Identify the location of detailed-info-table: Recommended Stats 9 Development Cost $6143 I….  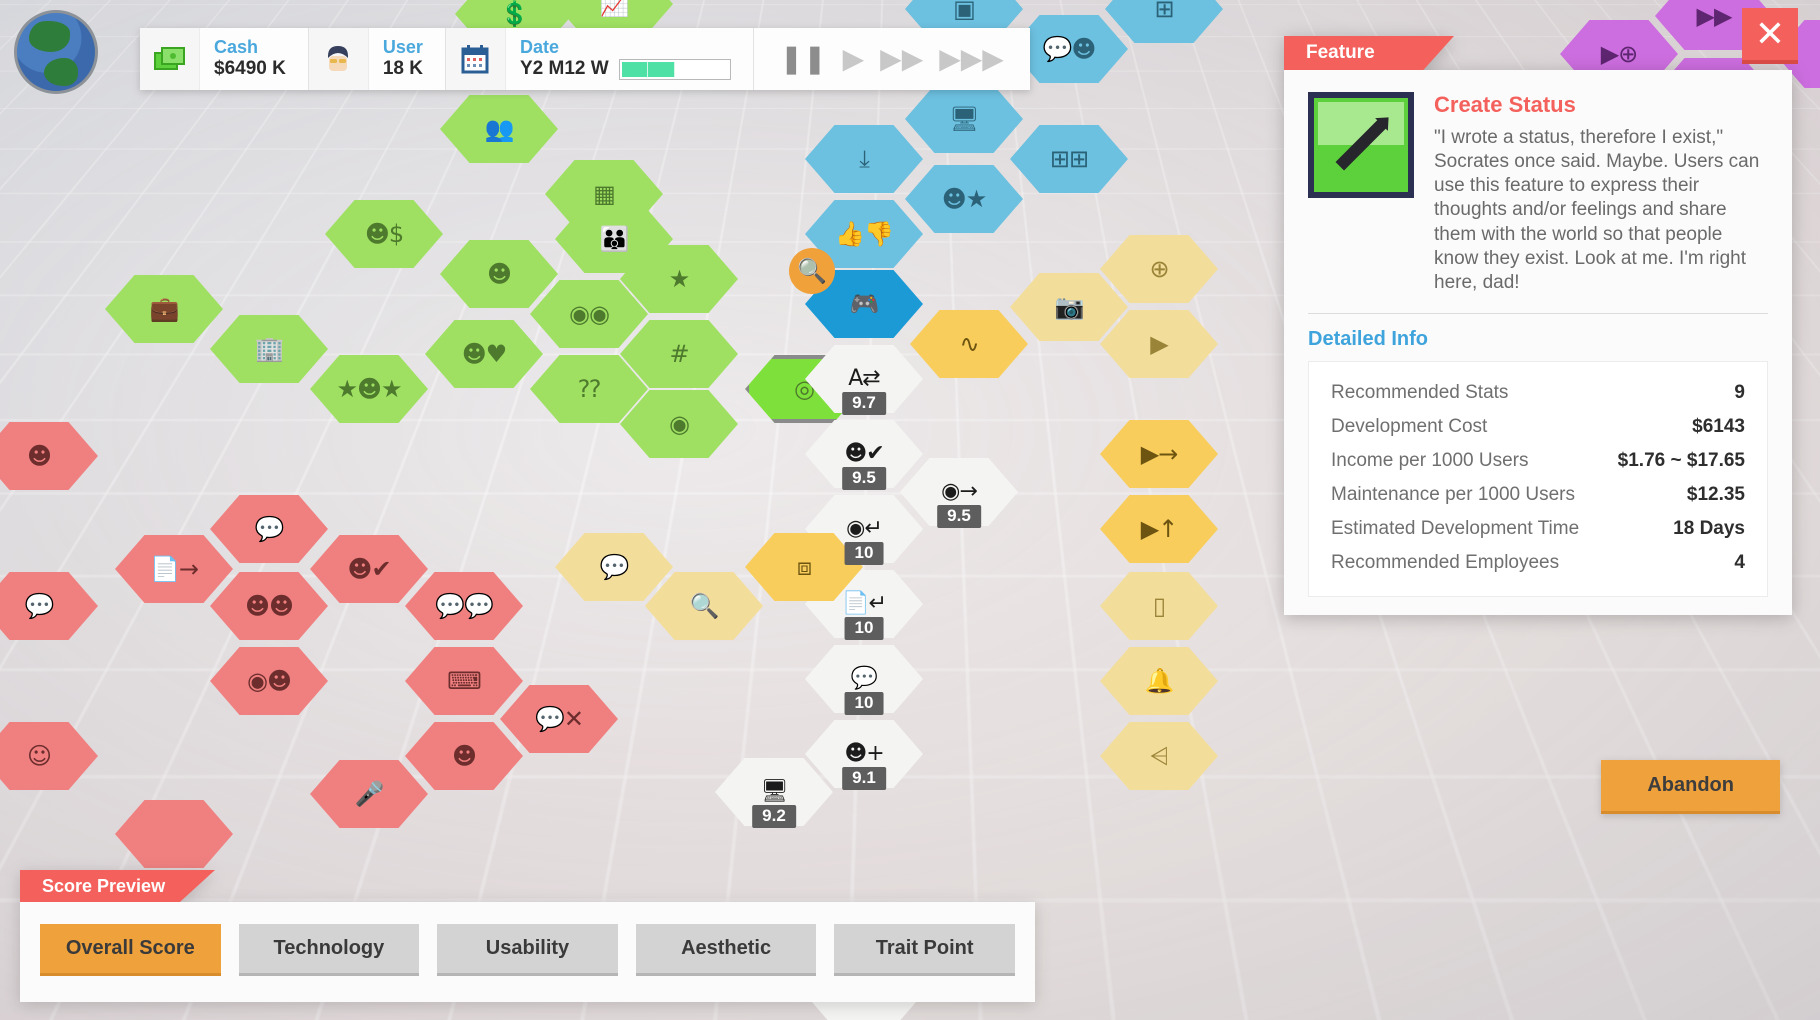
(1538, 478).